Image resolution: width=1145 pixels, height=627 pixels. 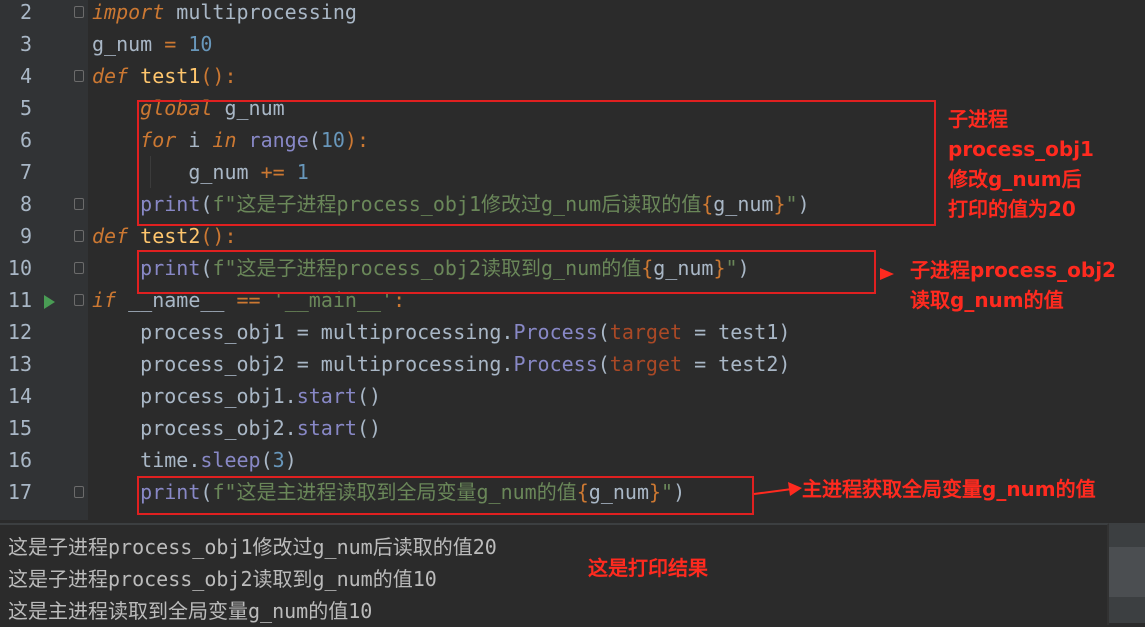 I want to click on code-line-2: import multiprocessing, so click(x=224, y=12).